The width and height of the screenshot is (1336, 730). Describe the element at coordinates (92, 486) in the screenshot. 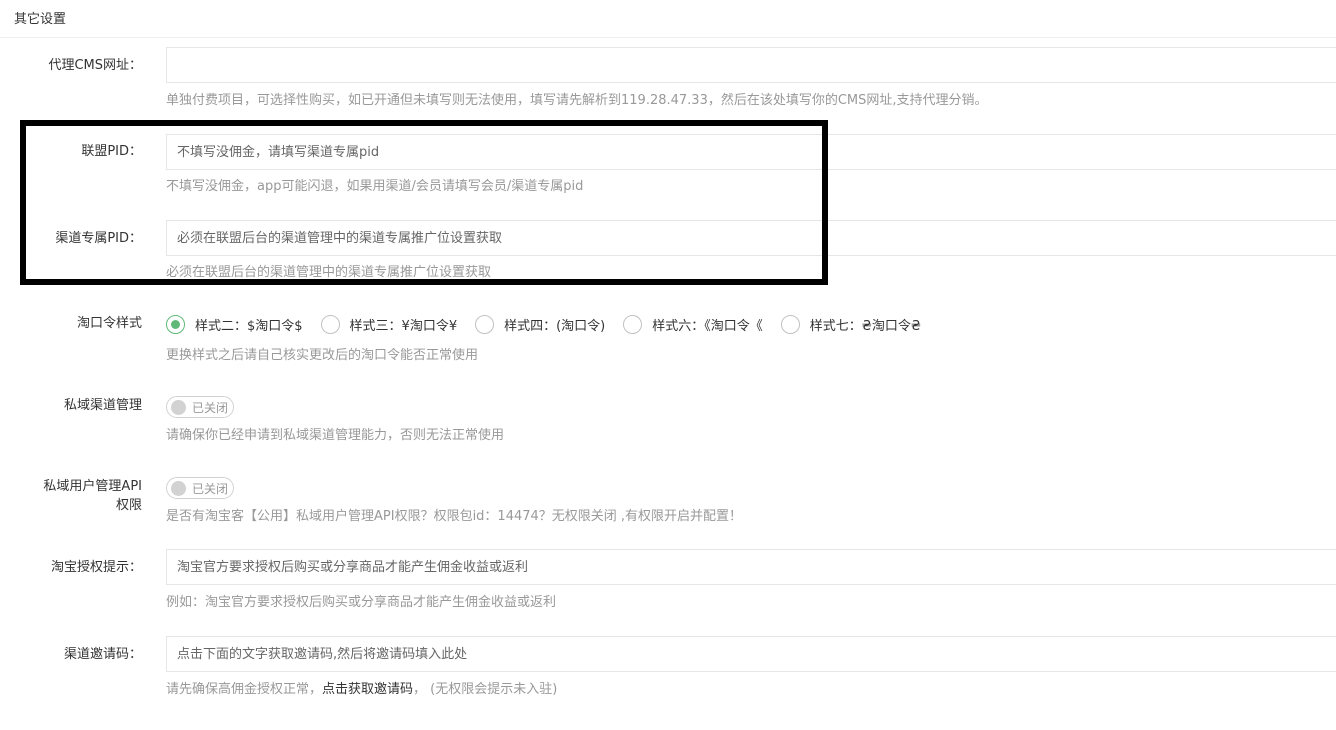

I see `private-user-api-label: 私域用户管理API` at that location.